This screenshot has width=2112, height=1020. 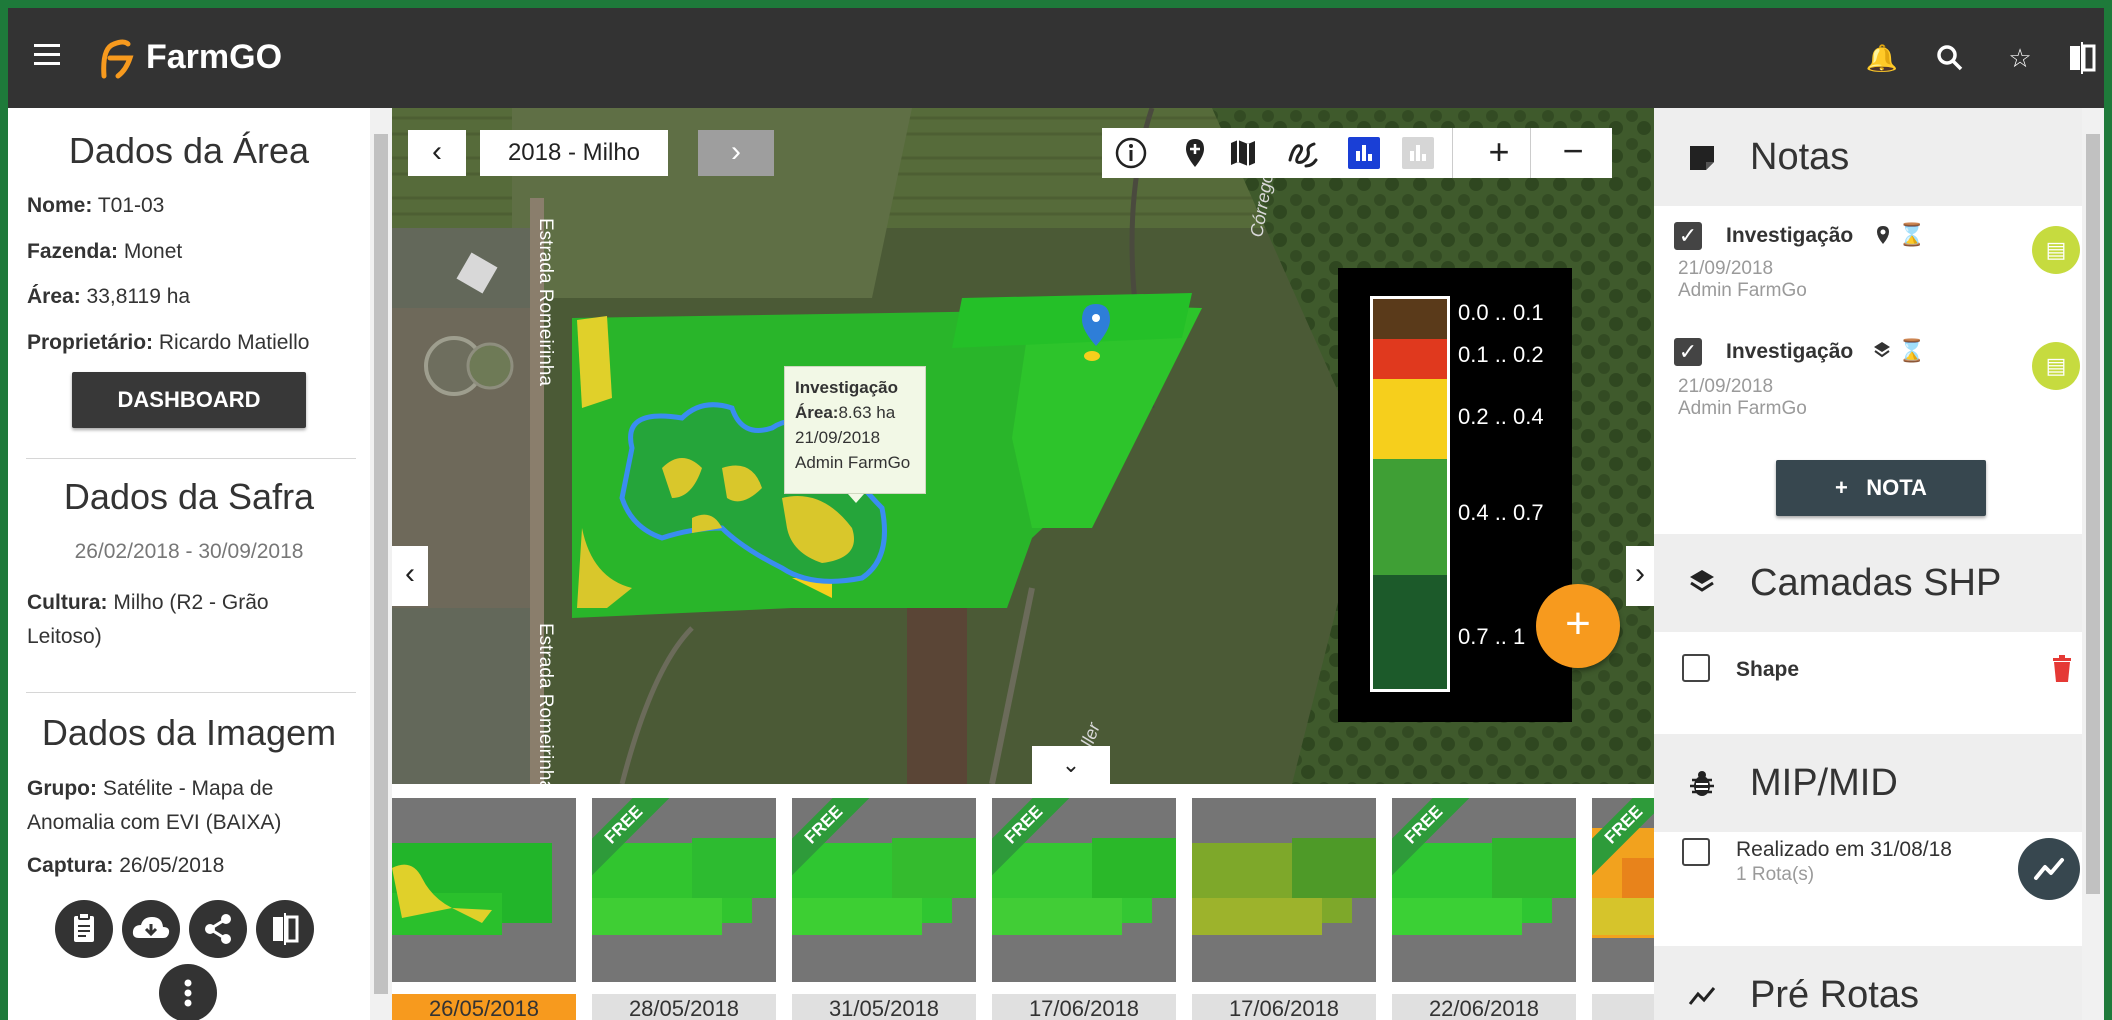 I want to click on legend-label-3: 0.4 .. 0.7, so click(x=1501, y=512).